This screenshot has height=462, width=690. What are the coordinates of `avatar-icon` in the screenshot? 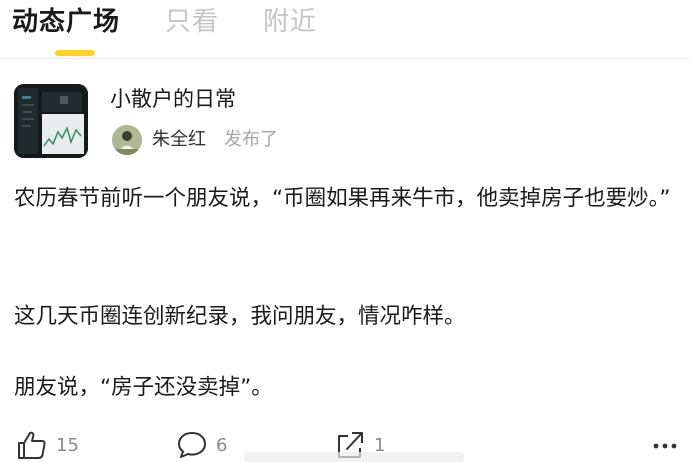 It's located at (127, 140).